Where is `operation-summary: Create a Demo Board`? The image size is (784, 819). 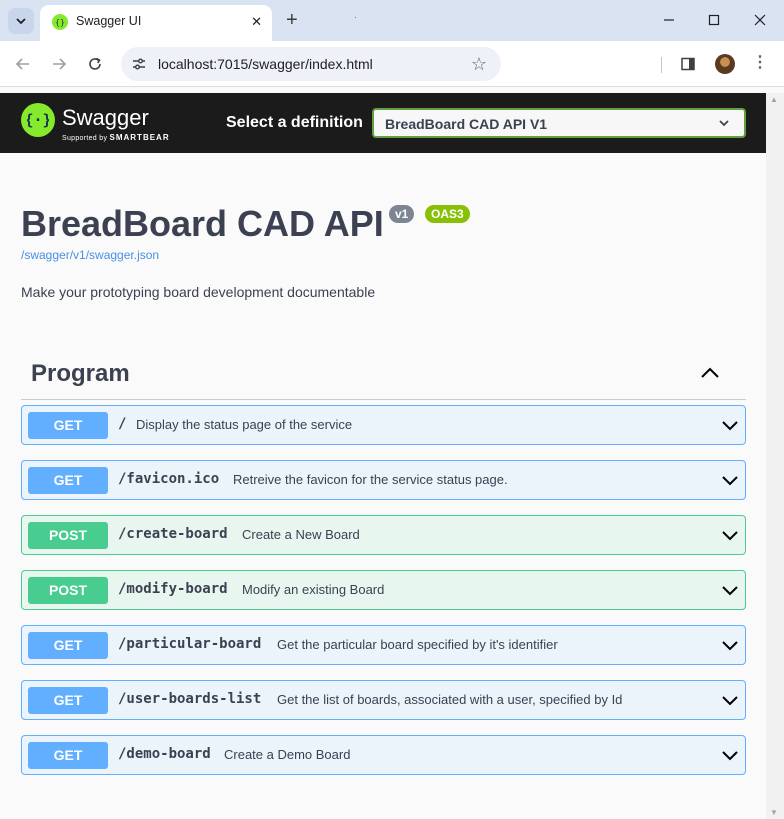
operation-summary: Create a Demo Board is located at coordinates (287, 754).